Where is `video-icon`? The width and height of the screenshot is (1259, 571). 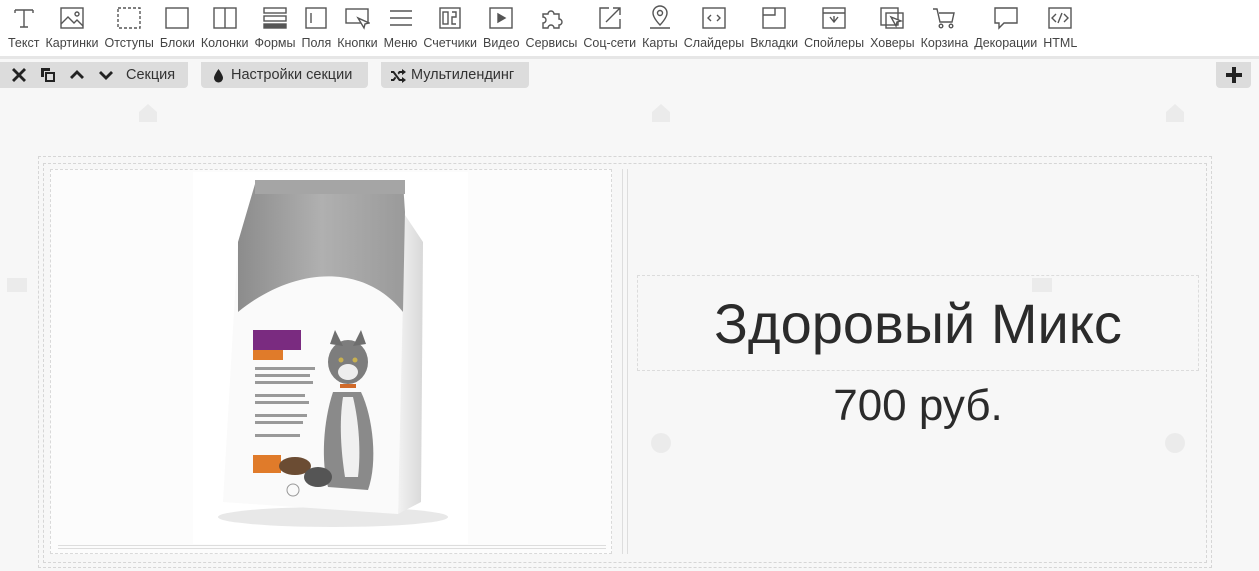 video-icon is located at coordinates (501, 18).